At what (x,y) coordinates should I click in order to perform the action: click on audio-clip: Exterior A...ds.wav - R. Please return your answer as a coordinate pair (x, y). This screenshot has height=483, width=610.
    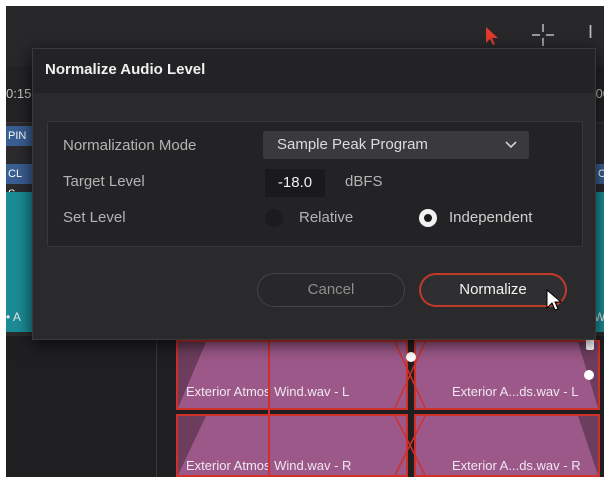
    Looking at the image, I should click on (507, 445).